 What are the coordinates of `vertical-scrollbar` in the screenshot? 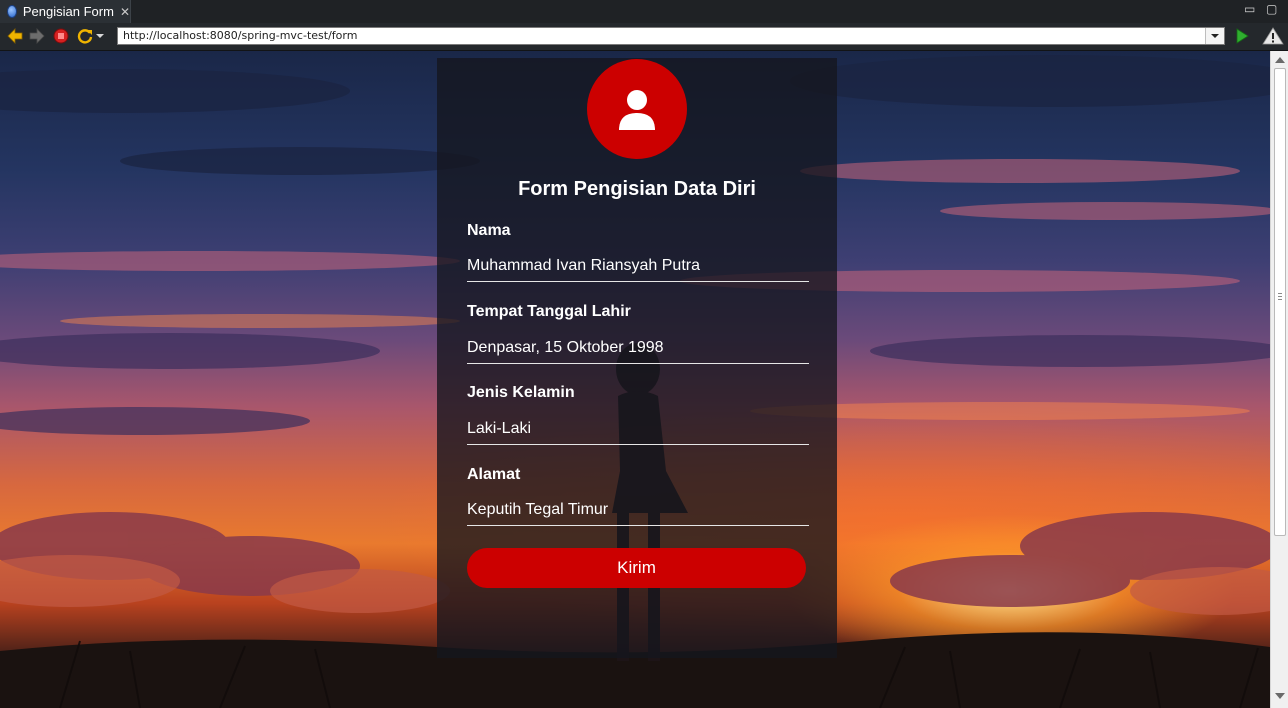 It's located at (1279, 379).